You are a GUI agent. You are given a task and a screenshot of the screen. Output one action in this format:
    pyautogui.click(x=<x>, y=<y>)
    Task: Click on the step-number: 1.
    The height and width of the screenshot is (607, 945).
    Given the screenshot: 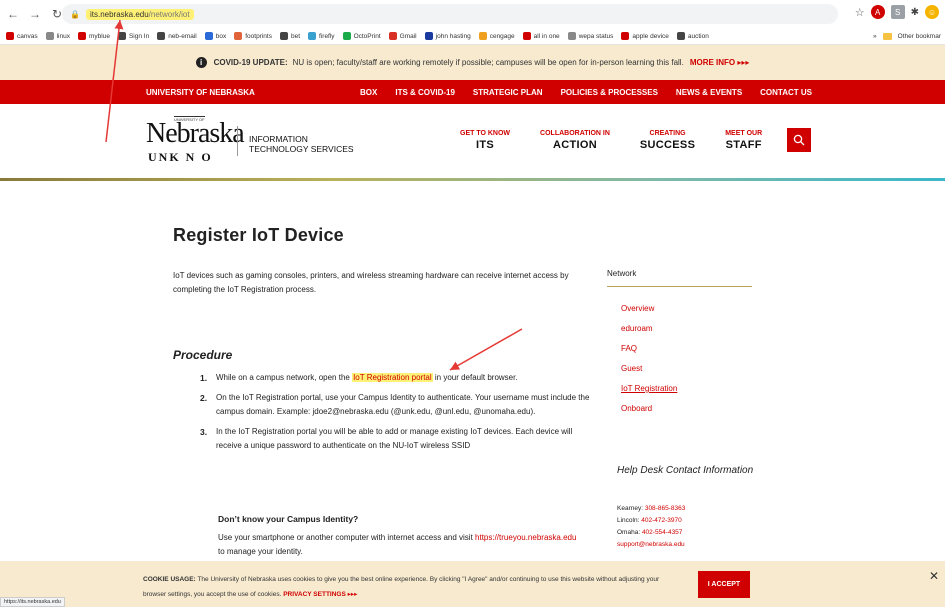 What is the action you would take?
    pyautogui.click(x=204, y=378)
    